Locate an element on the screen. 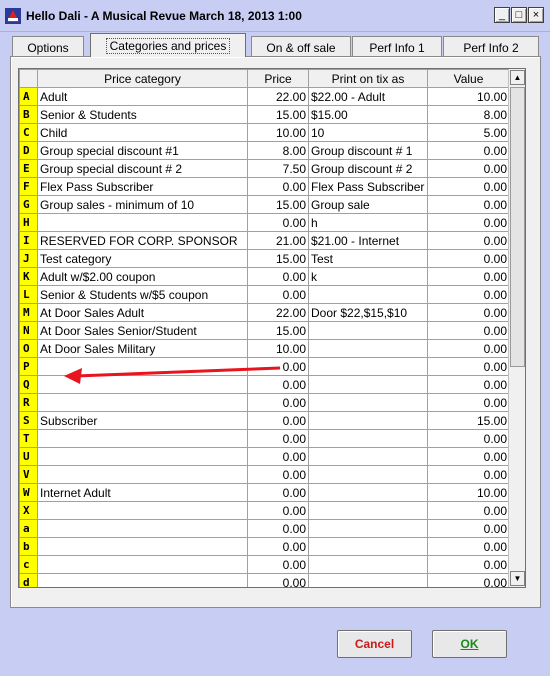 The height and width of the screenshot is (676, 550). price-category-cell: Subscriber is located at coordinates (142, 420).